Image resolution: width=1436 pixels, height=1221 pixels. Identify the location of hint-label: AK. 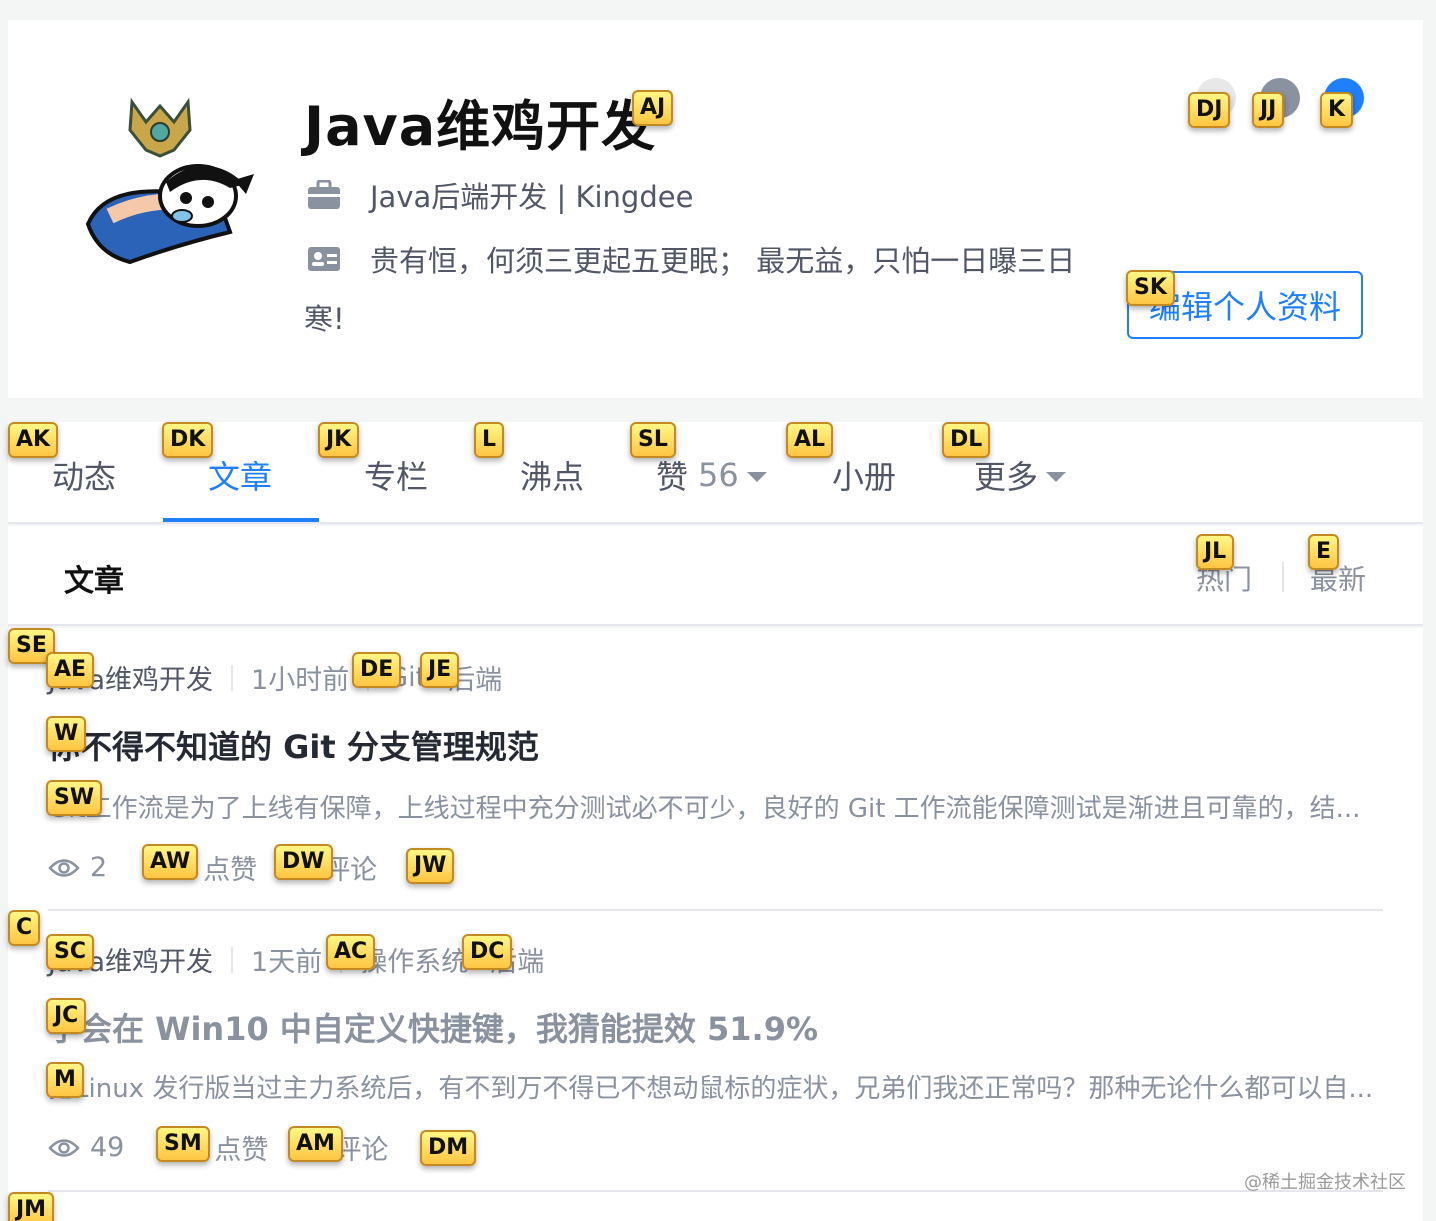
(33, 440).